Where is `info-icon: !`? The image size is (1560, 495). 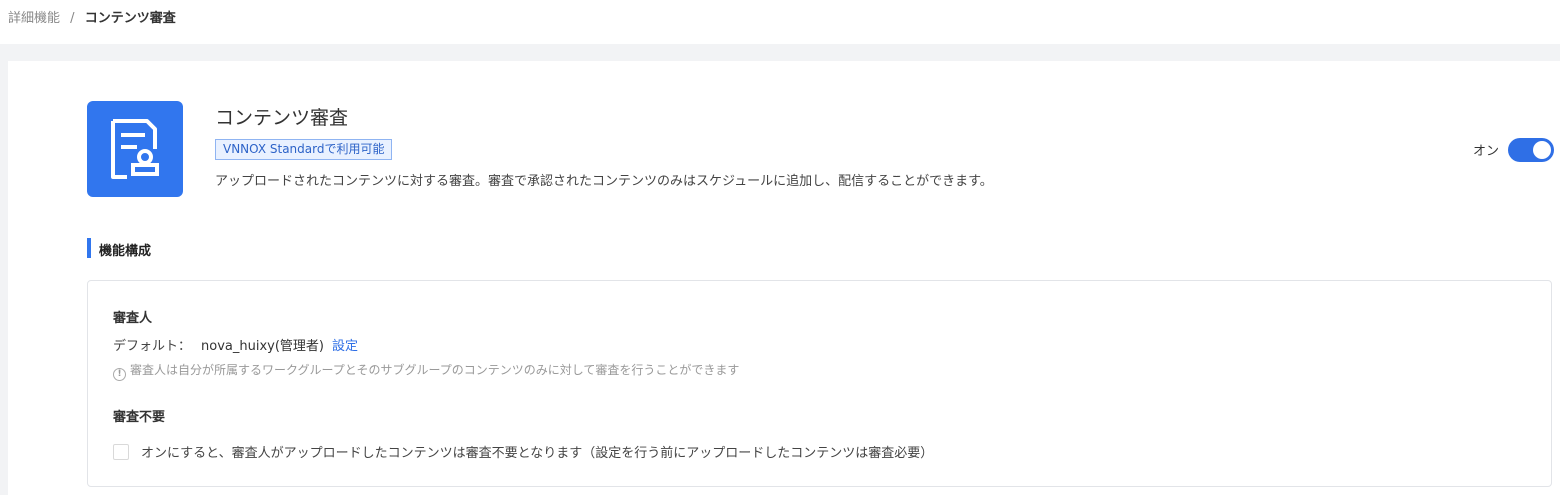 info-icon: ! is located at coordinates (119, 374).